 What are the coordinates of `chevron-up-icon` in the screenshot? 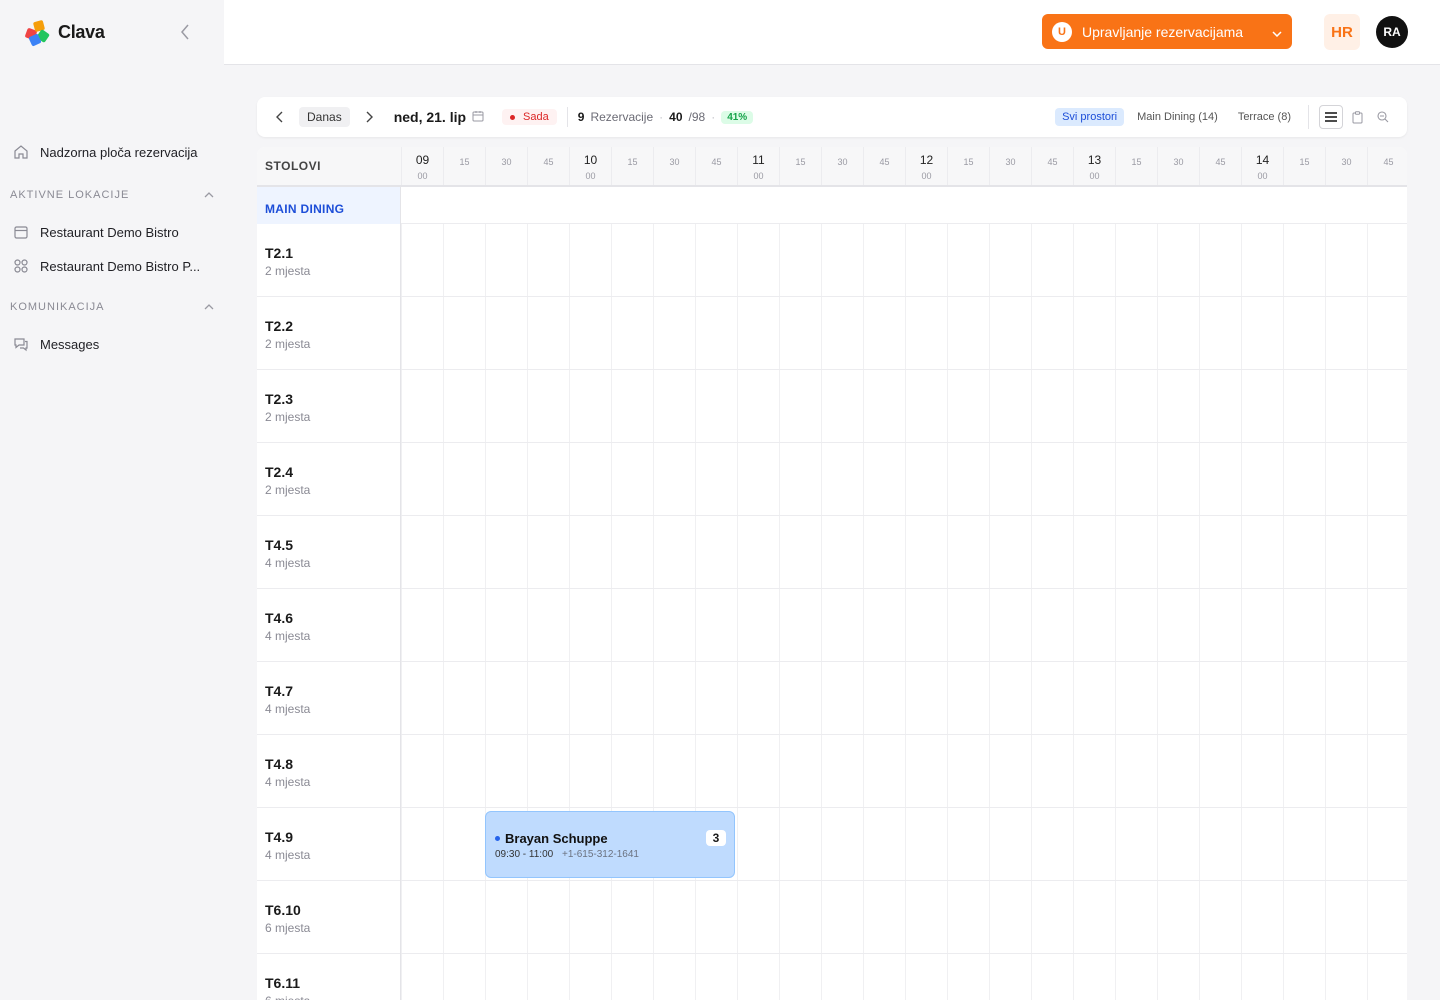 It's located at (209, 195).